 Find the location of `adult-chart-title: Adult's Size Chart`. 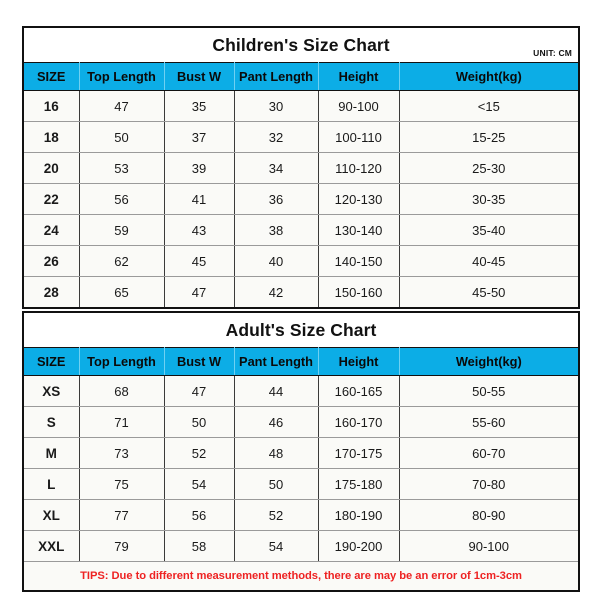

adult-chart-title: Adult's Size Chart is located at coordinates (301, 330).